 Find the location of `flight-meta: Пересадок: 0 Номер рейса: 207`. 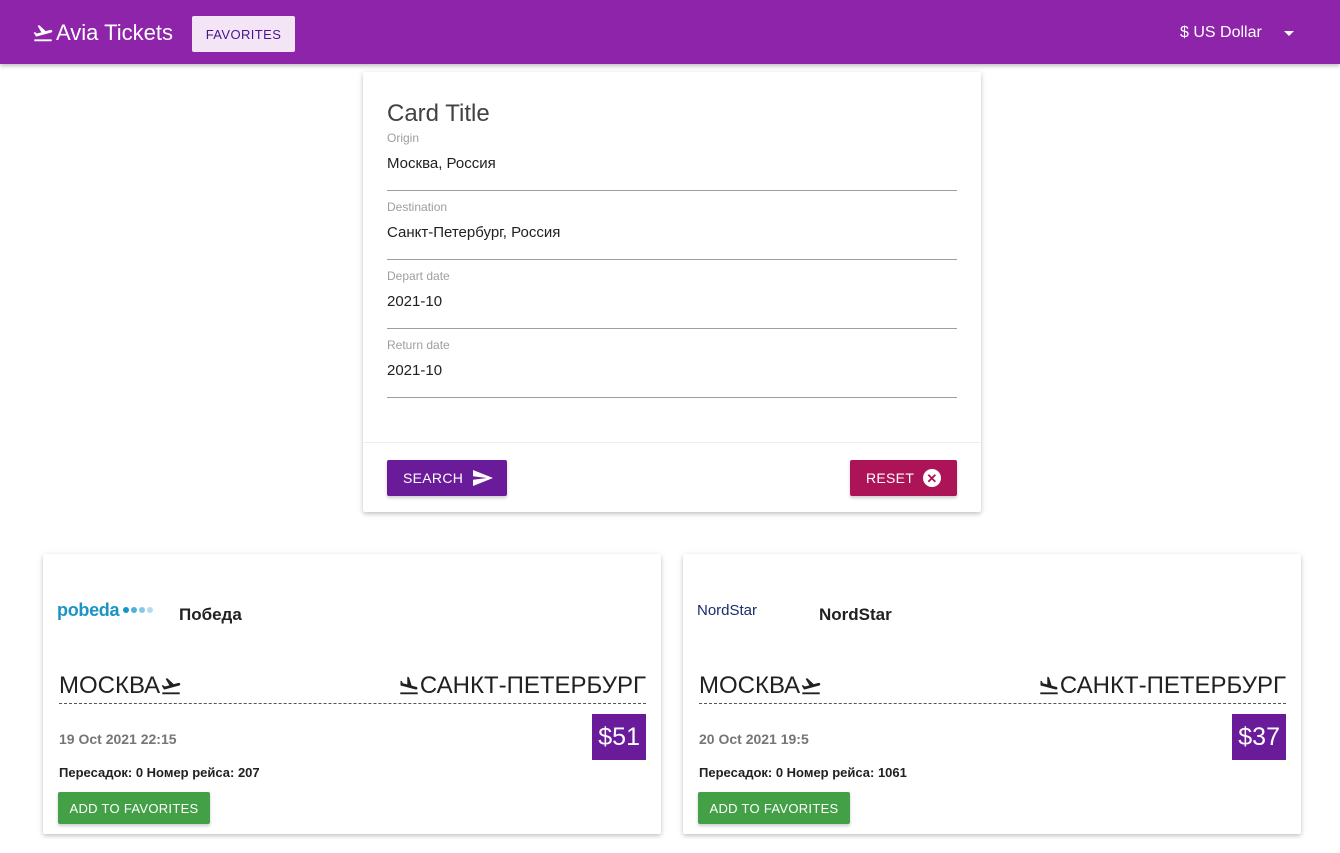

flight-meta: Пересадок: 0 Номер рейса: 207 is located at coordinates (159, 772).